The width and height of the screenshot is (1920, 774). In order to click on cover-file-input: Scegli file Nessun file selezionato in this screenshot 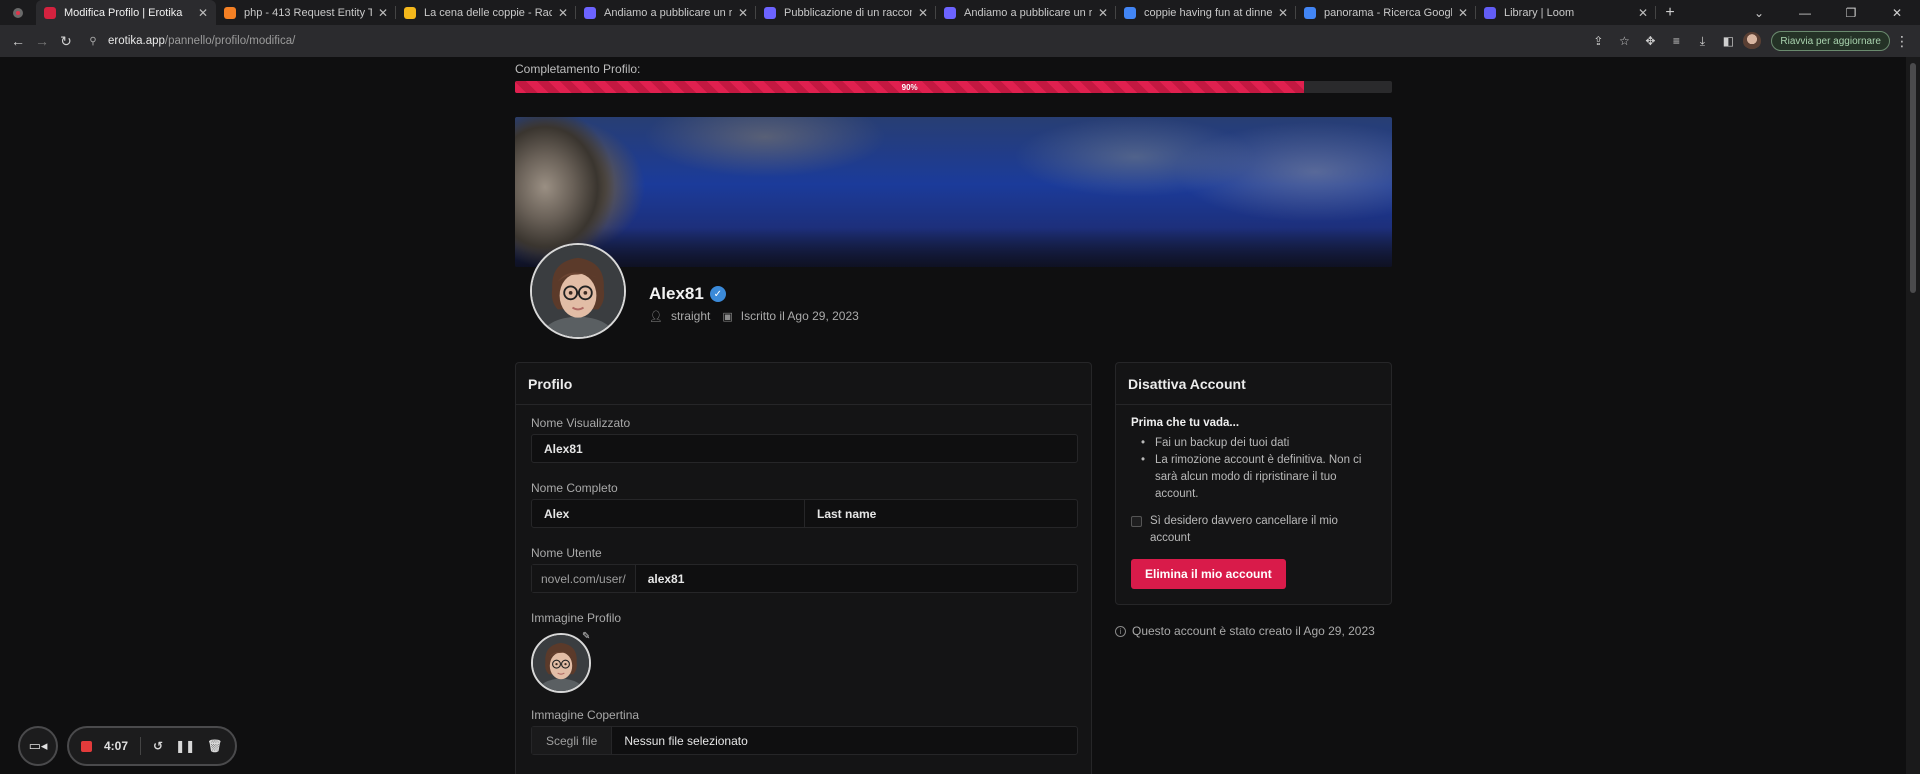, I will do `click(804, 740)`.